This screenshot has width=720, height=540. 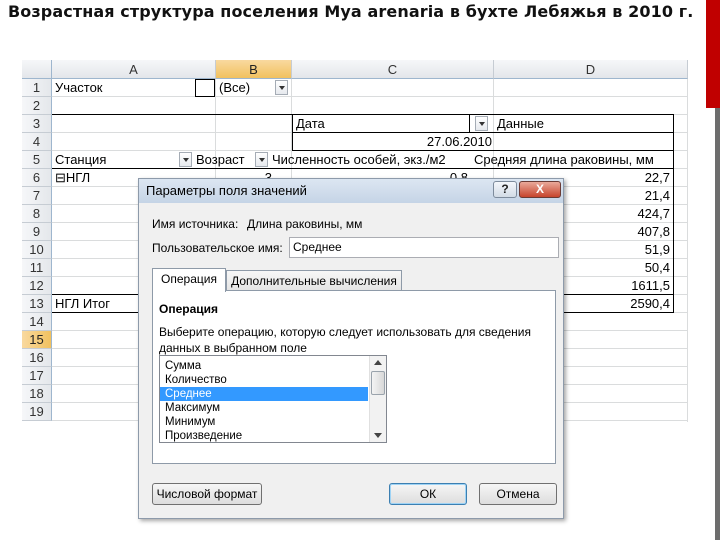 What do you see at coordinates (234, 88) in the screenshot?
I see `cell-b1: (Все)` at bounding box center [234, 88].